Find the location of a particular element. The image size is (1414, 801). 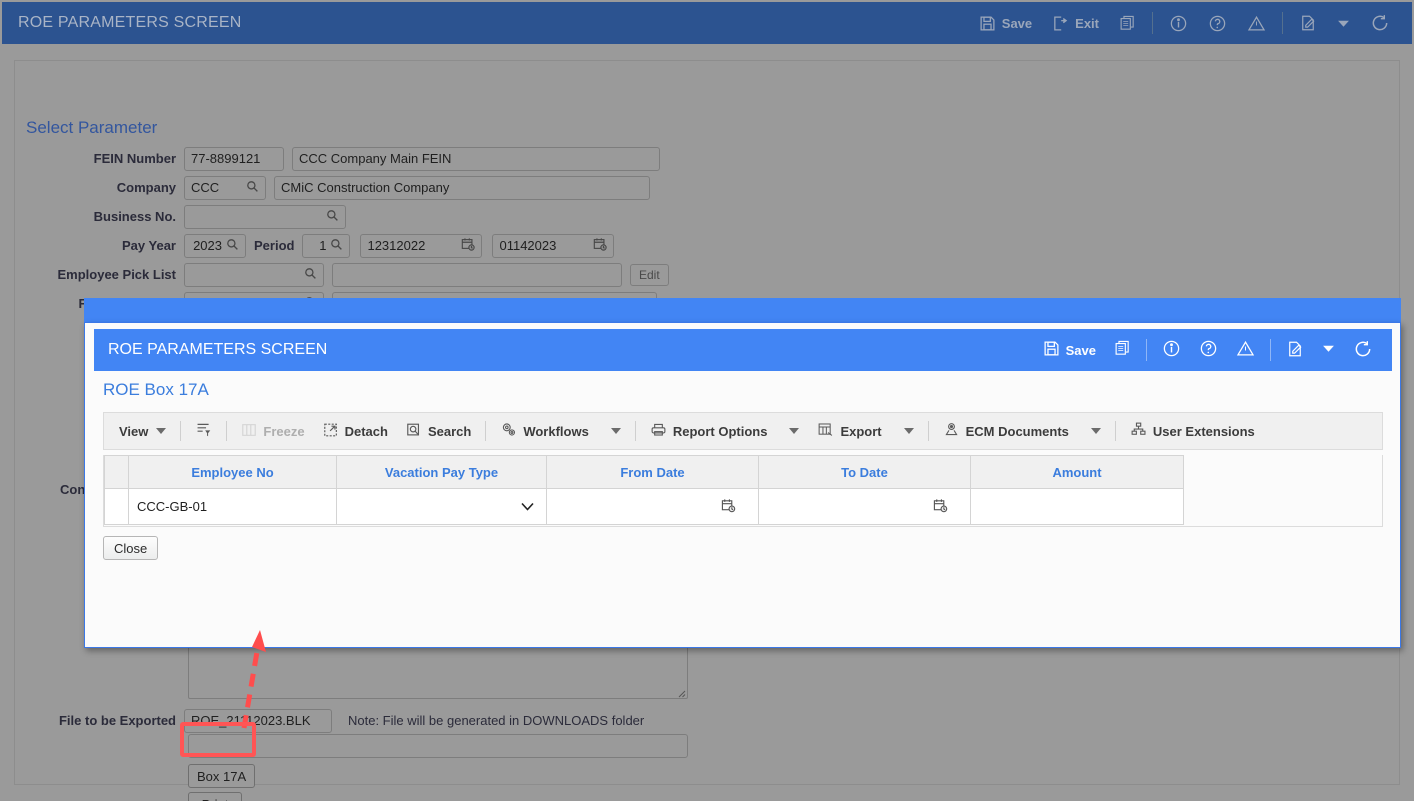

column-header-amount: Amount is located at coordinates (1077, 472).